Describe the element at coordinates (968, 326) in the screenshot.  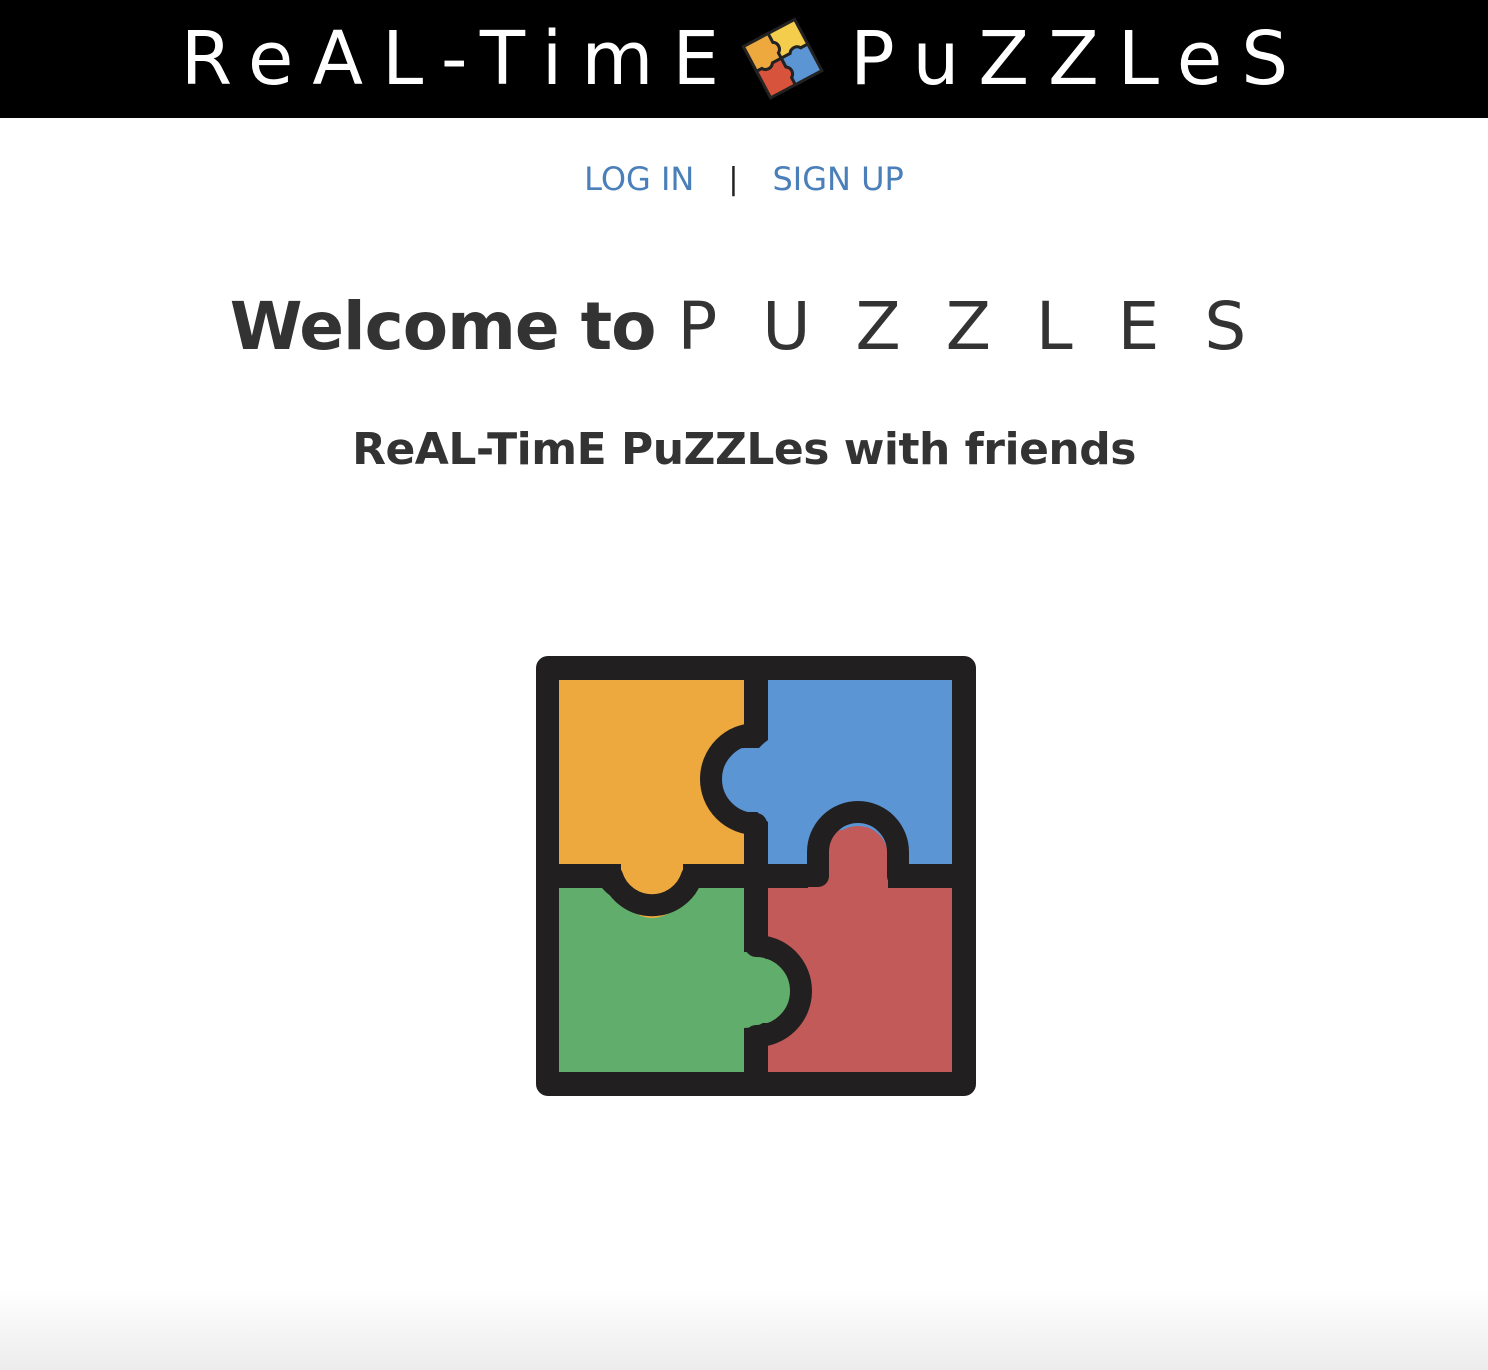
I see `welcome-brand: P U Z Z L E S` at that location.